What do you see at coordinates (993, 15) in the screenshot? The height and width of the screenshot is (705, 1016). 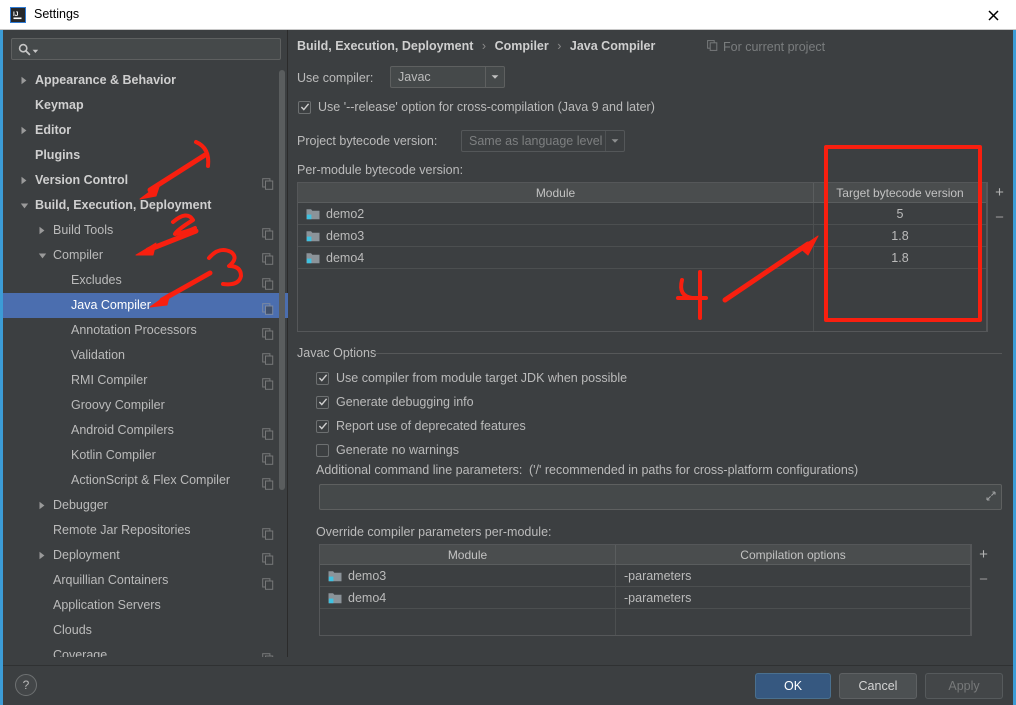 I see `close-icon` at bounding box center [993, 15].